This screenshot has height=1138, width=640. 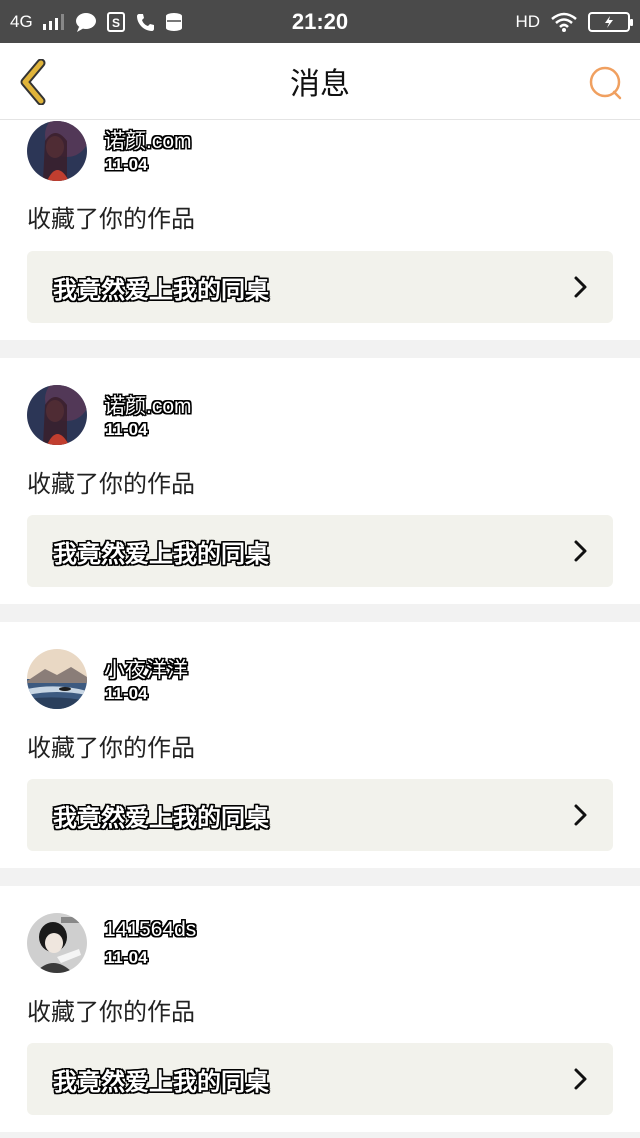 I want to click on status-bar: 4G S 21:20 HD, so click(x=320, y=21).